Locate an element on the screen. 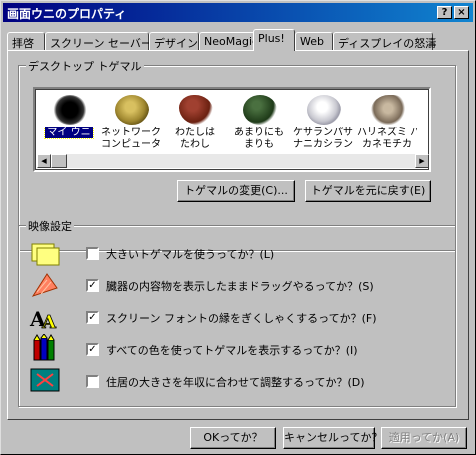  list-item: ケサランパサラン ナニカシラン？ is located at coordinates (323, 123).